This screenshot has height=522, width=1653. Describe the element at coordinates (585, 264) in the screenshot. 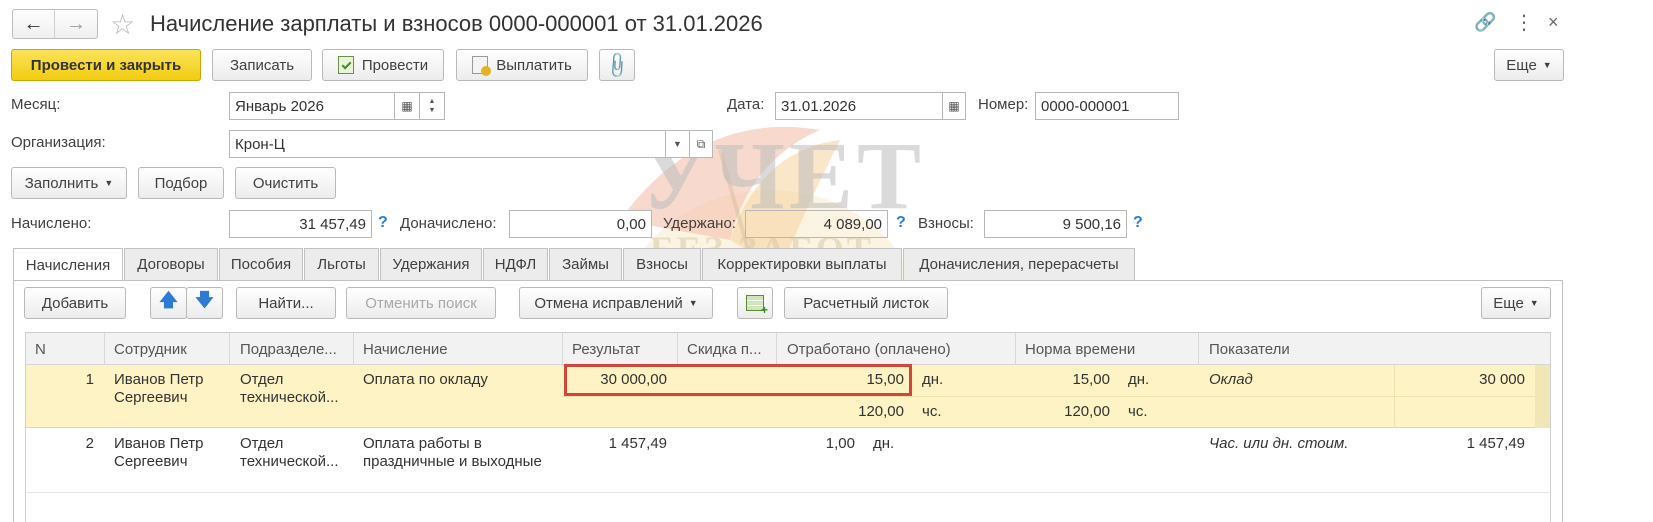

I see `tab-loans: Займы` at that location.